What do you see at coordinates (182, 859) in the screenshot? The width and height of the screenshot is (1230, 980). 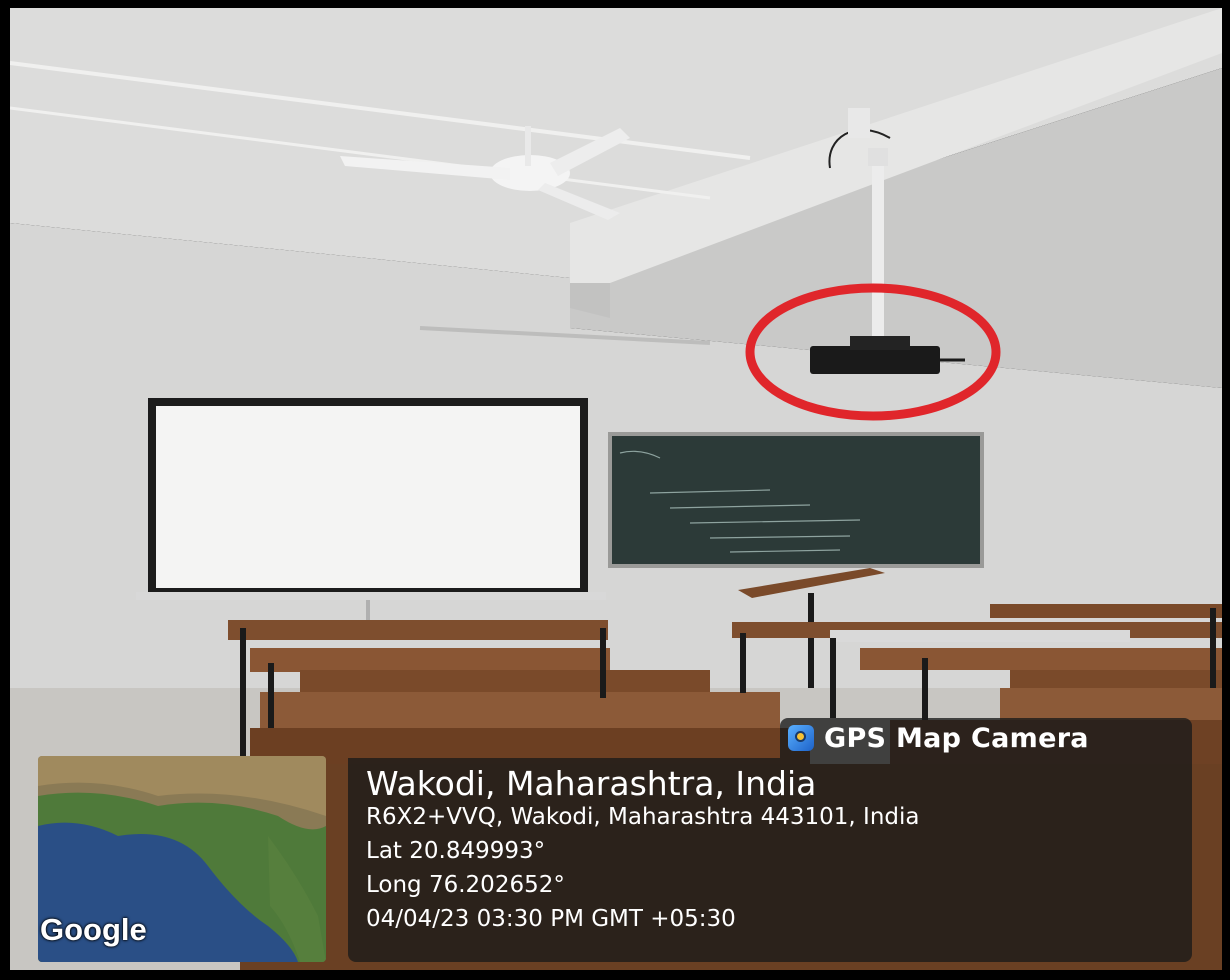 I see `map-thumbnail: Google` at bounding box center [182, 859].